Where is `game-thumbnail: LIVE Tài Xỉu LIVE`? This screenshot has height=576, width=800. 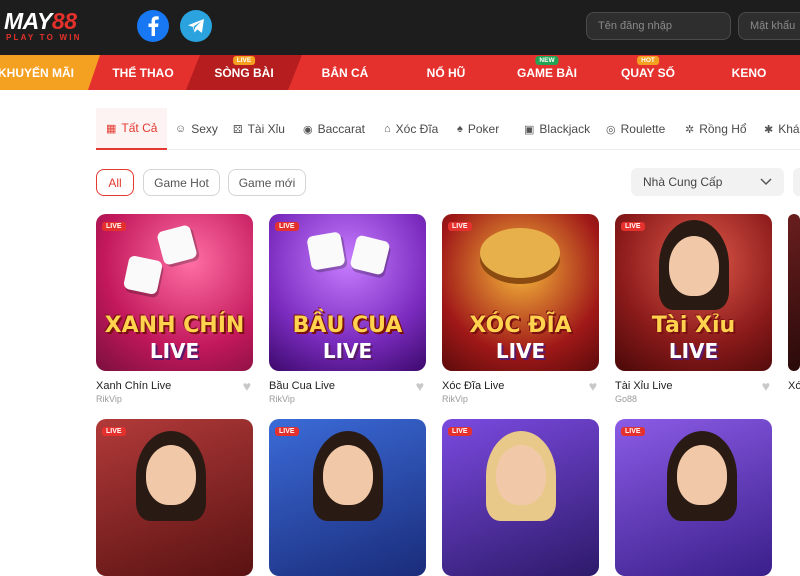
game-thumbnail: LIVE Tài Xỉu LIVE is located at coordinates (693, 292).